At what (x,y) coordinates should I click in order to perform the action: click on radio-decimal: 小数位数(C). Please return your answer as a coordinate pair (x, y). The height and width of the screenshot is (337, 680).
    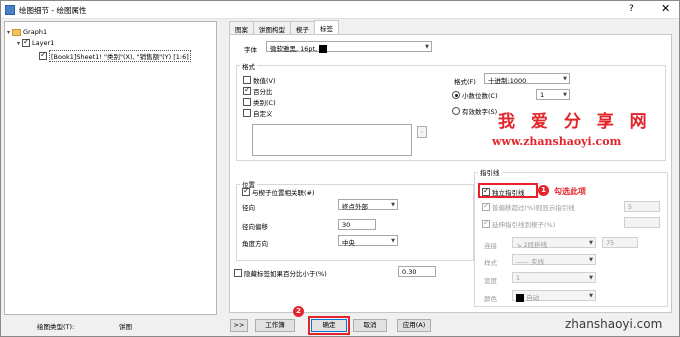
    Looking at the image, I should click on (475, 95).